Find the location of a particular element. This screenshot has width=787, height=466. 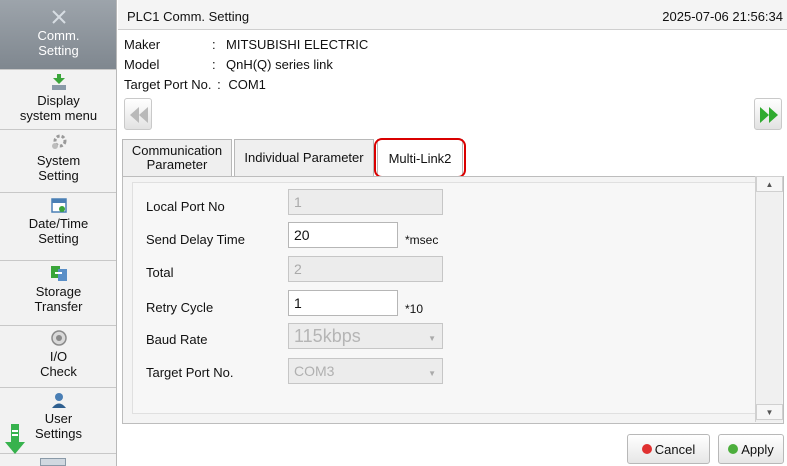

previous-page-button is located at coordinates (138, 114).